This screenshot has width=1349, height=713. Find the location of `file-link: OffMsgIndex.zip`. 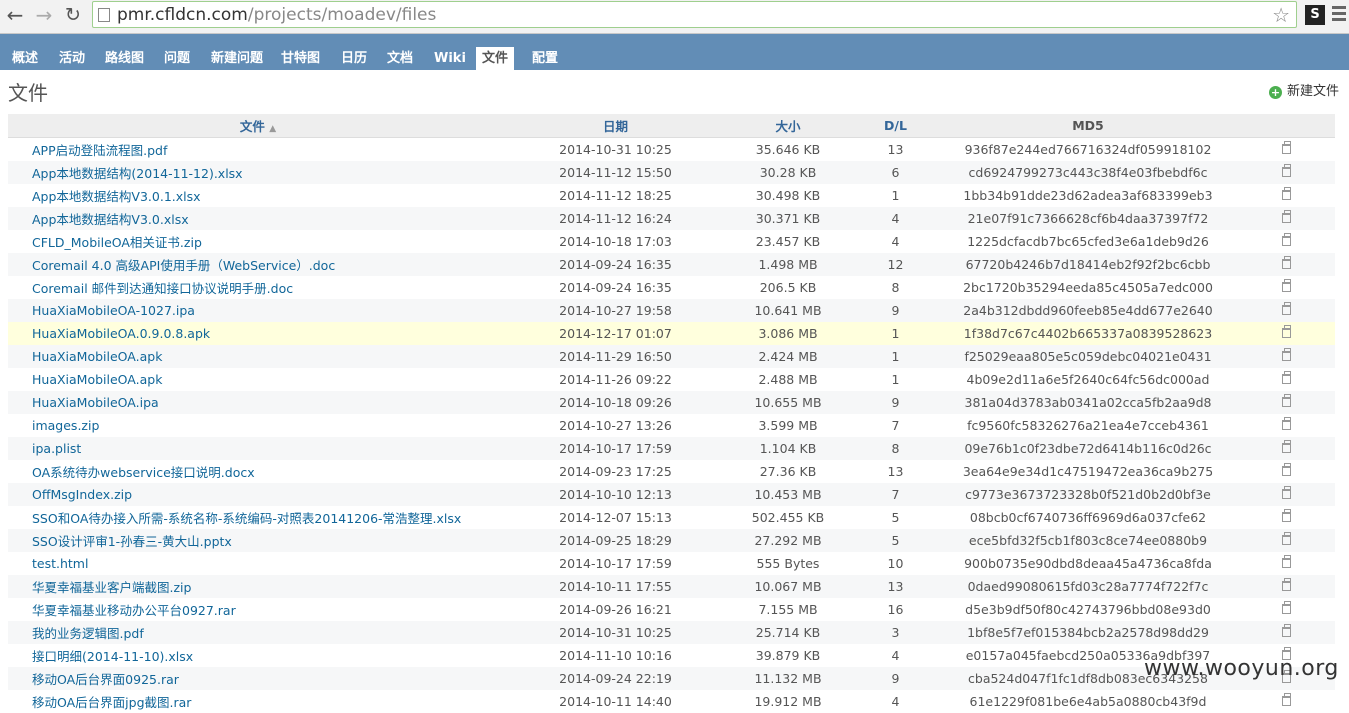

file-link: OffMsgIndex.zip is located at coordinates (258, 494).